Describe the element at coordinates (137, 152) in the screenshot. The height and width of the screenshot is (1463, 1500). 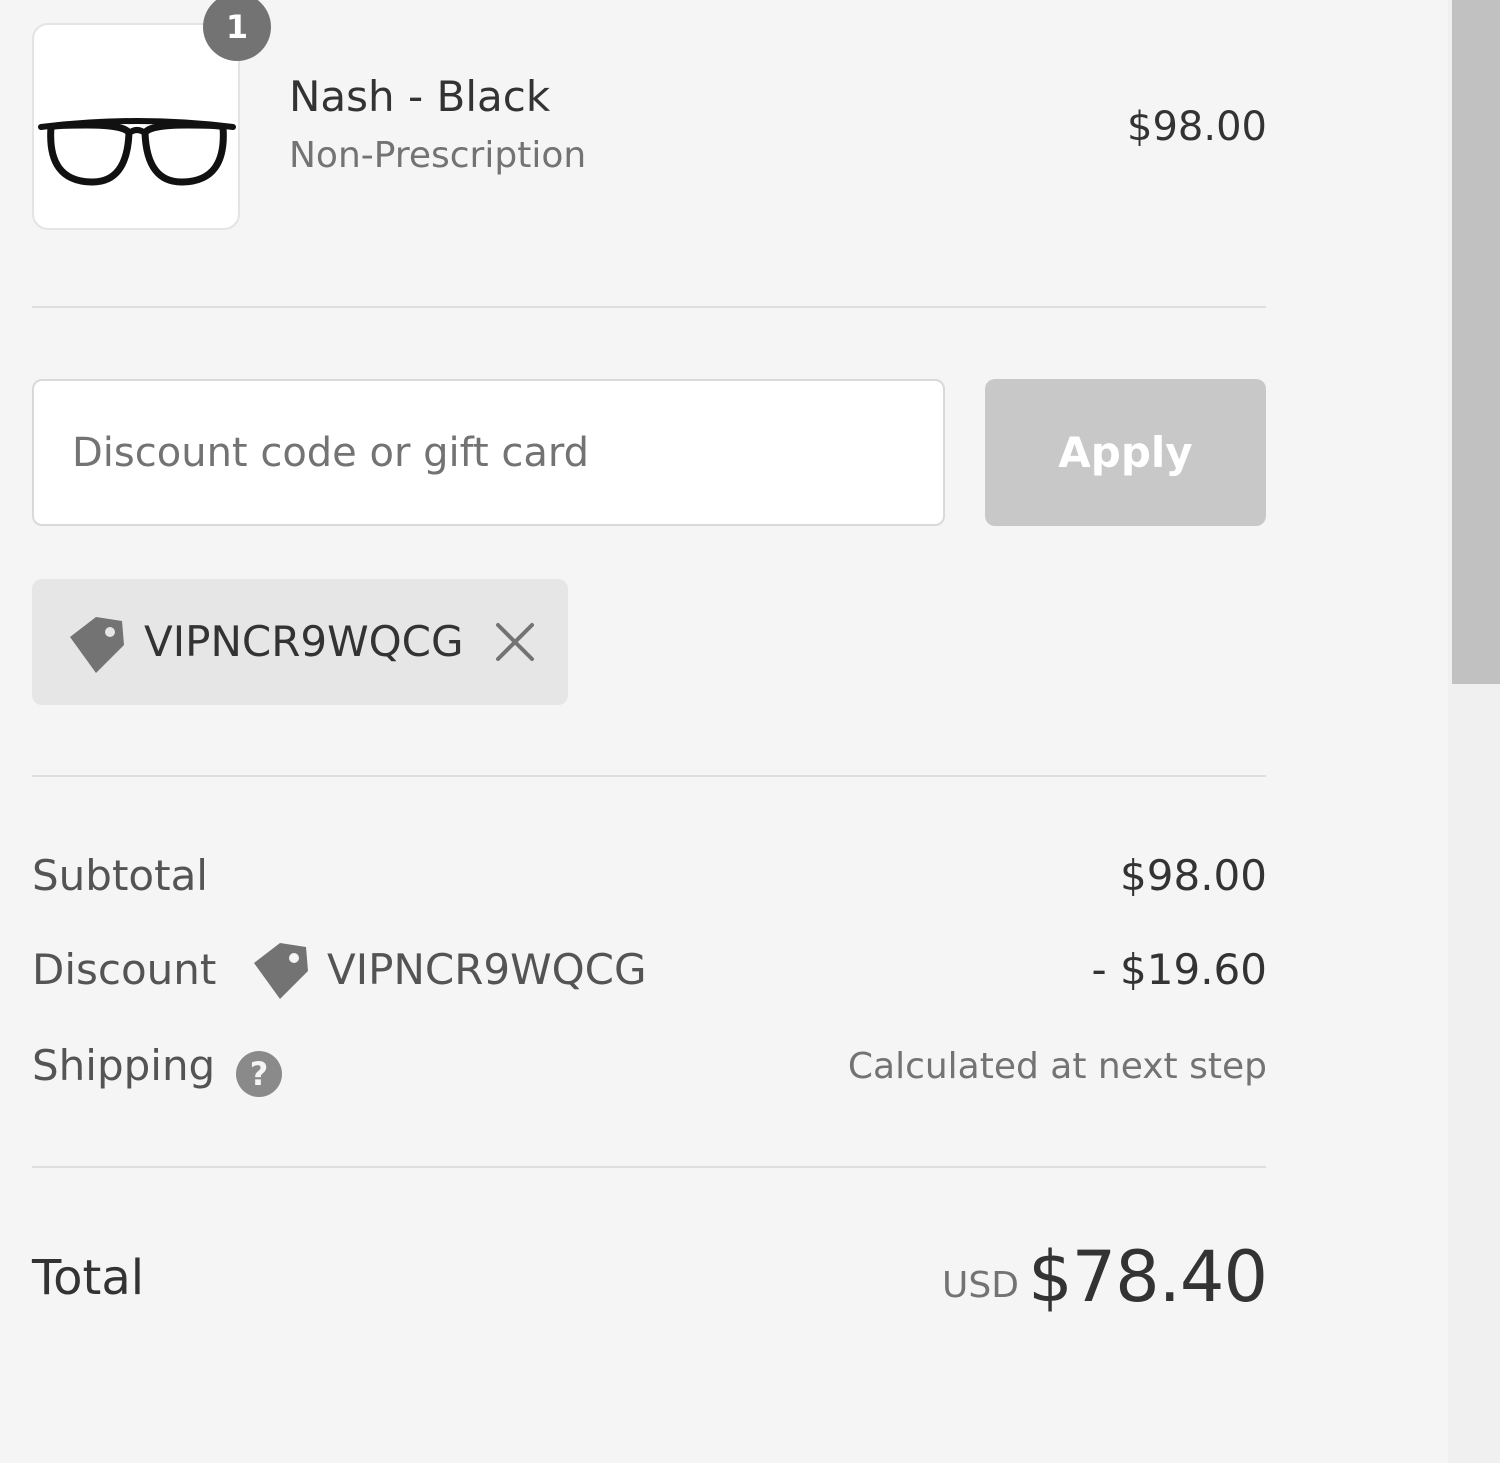
I see `eyeglasses-icon` at that location.